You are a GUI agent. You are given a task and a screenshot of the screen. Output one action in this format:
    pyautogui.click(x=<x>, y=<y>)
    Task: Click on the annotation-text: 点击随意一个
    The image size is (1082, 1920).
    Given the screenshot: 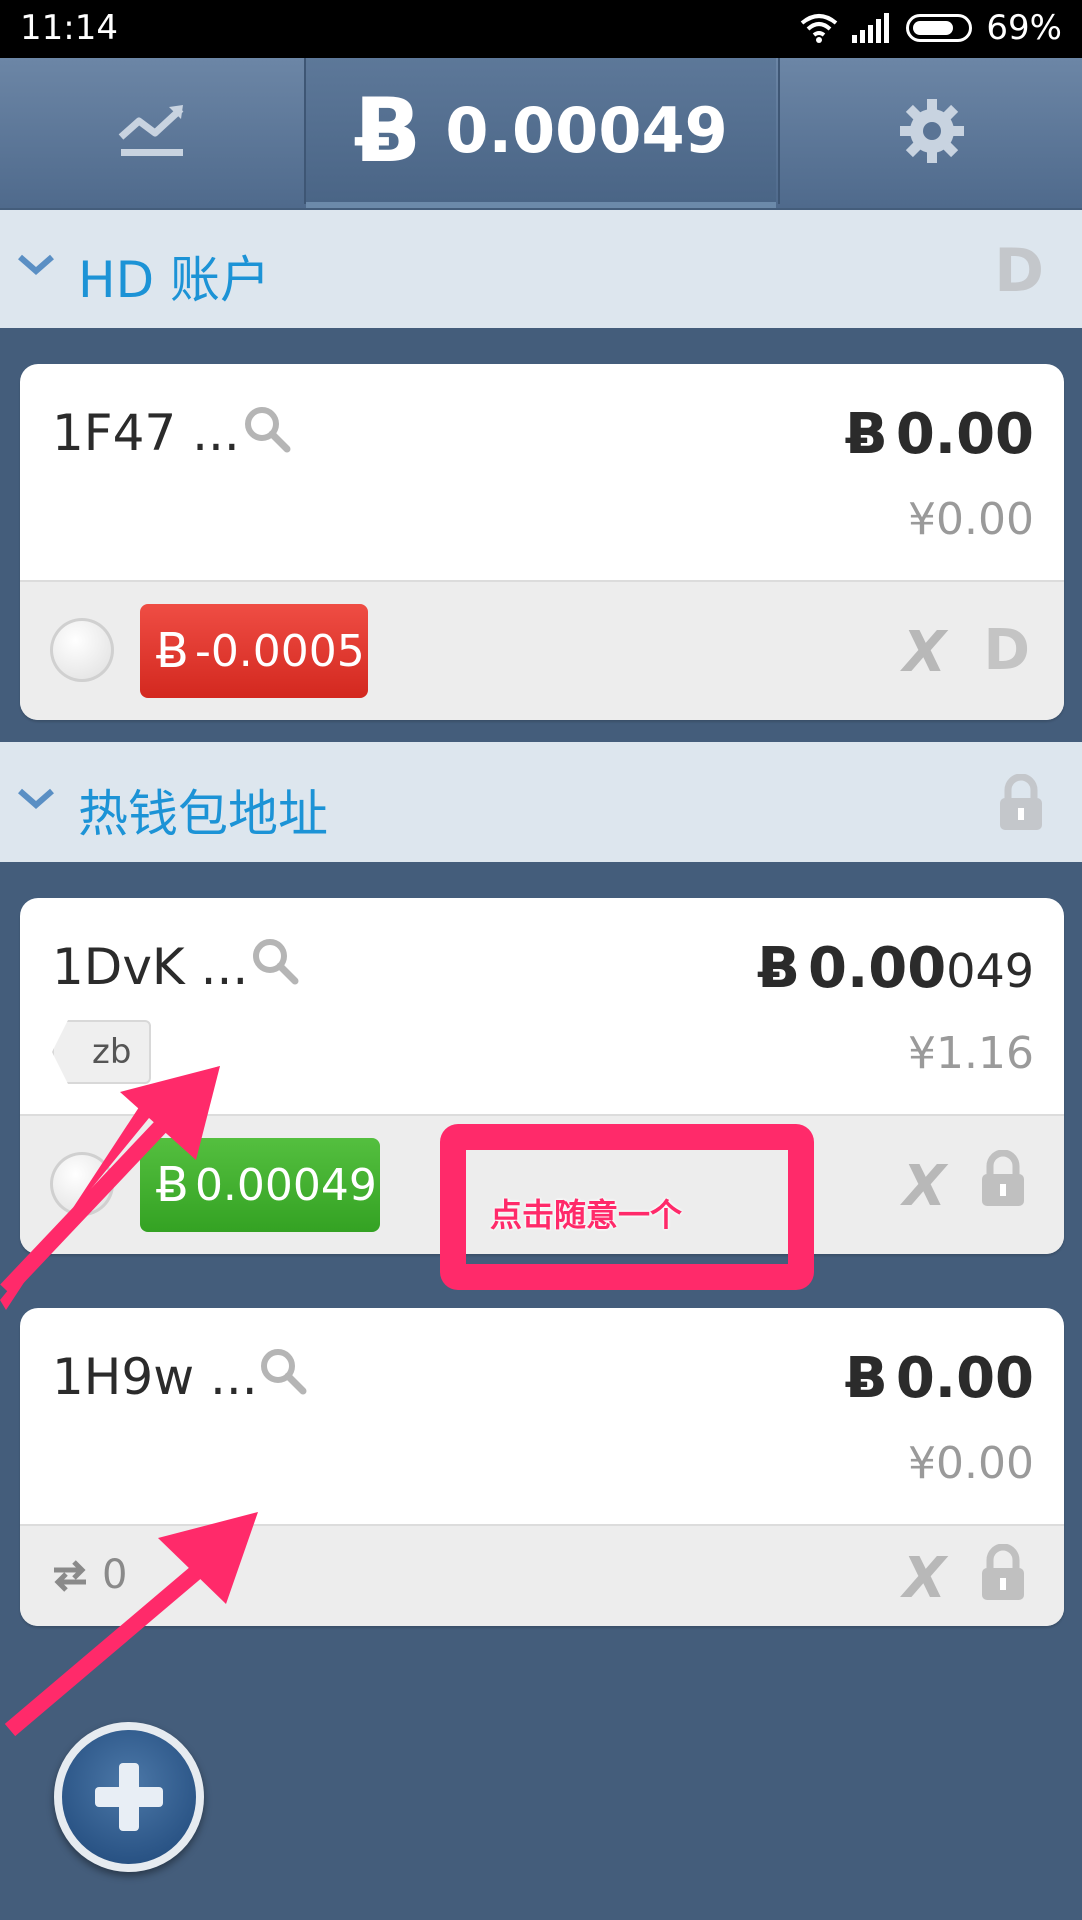 What is the action you would take?
    pyautogui.click(x=586, y=1215)
    